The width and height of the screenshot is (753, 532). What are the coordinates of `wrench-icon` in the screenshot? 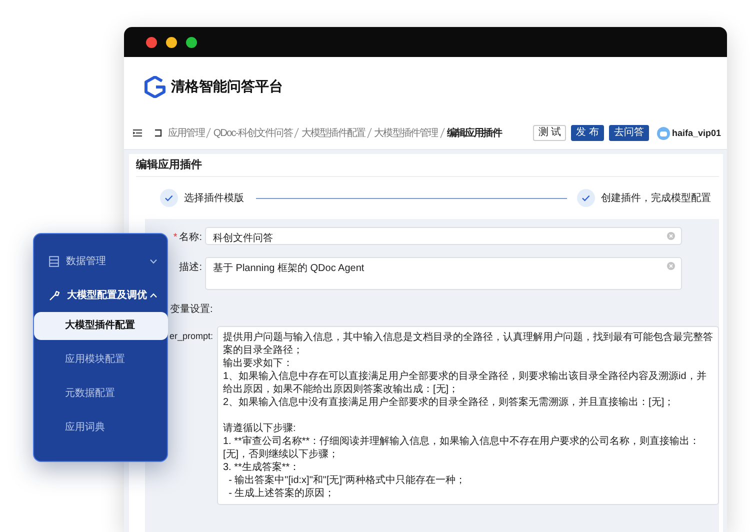 It's located at (54, 295).